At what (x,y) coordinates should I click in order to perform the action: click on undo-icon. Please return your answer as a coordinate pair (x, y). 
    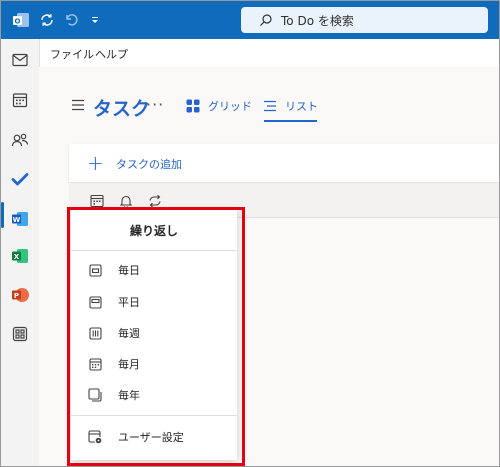
    Looking at the image, I should click on (71, 20).